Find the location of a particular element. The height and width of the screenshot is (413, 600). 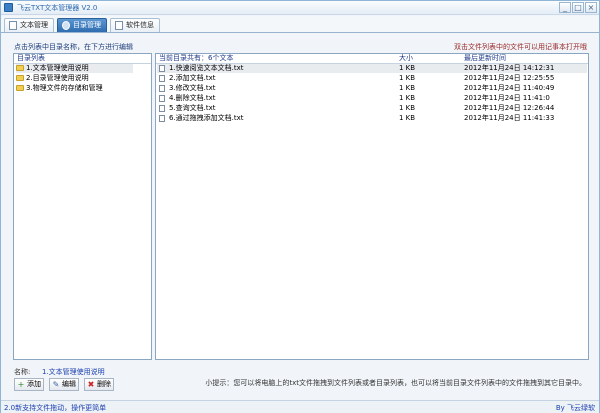

name-label: 名称: is located at coordinates (22, 372).